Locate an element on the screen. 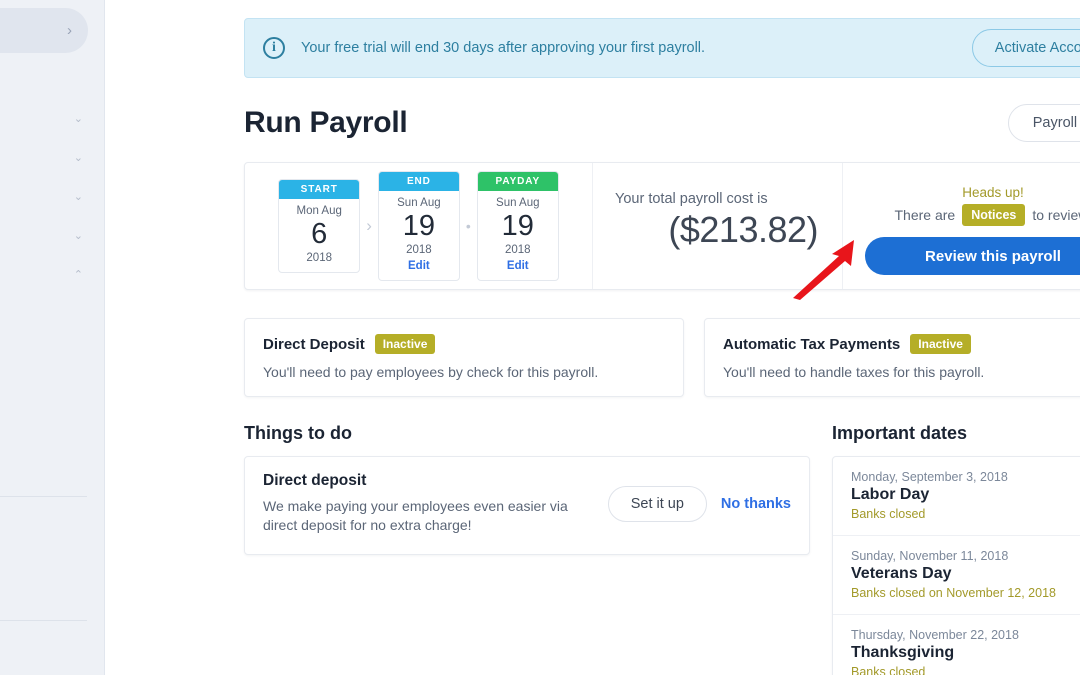 The width and height of the screenshot is (1080, 675). period-payday-edit-link: Edit is located at coordinates (518, 266).